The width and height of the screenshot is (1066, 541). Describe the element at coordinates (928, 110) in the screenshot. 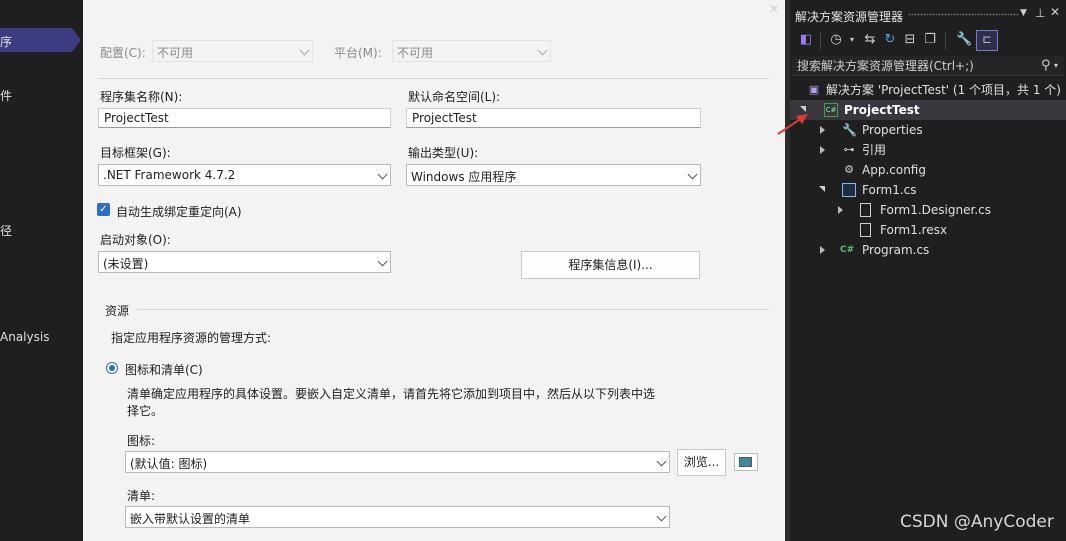

I see `tree-project-node: C# ProjectTest` at that location.